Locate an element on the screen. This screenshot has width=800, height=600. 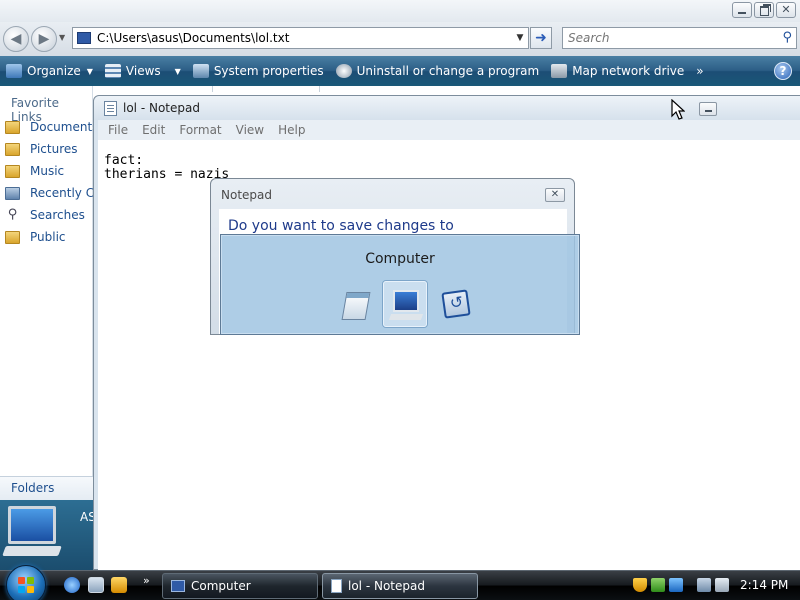
flip3d-icon is located at coordinates (456, 304).